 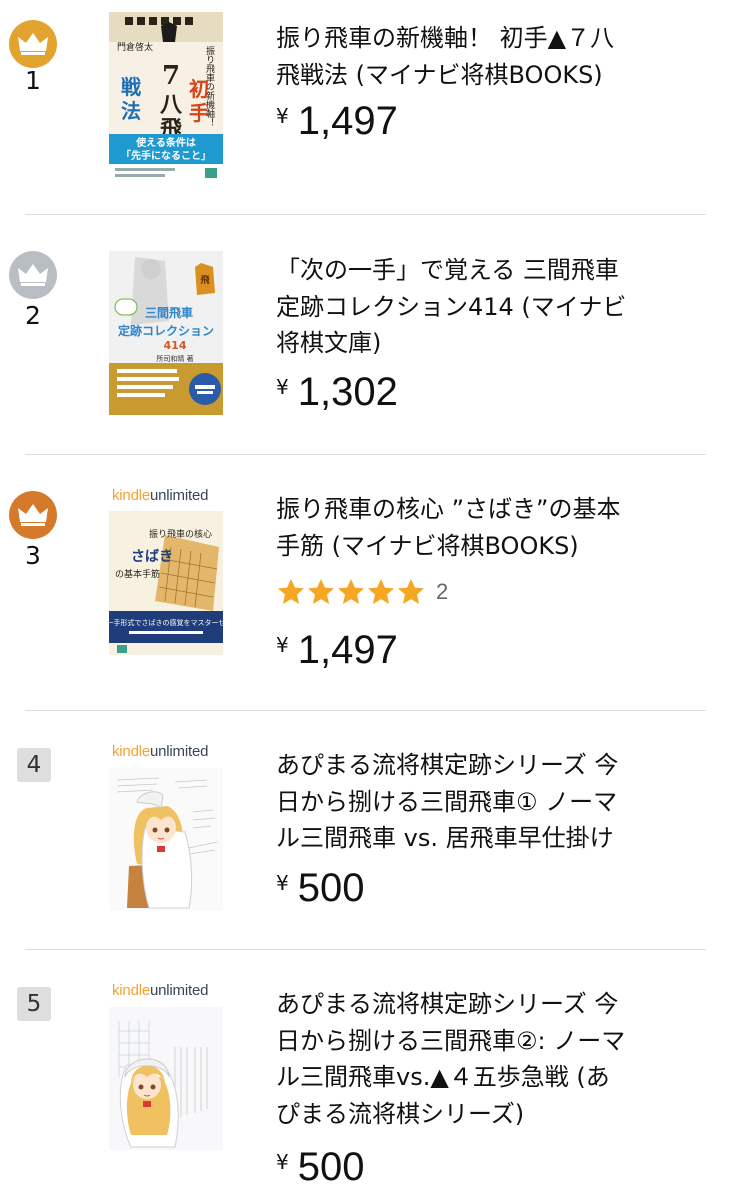 What do you see at coordinates (166, 330) in the screenshot?
I see `cover-text: 定跡コレクション` at bounding box center [166, 330].